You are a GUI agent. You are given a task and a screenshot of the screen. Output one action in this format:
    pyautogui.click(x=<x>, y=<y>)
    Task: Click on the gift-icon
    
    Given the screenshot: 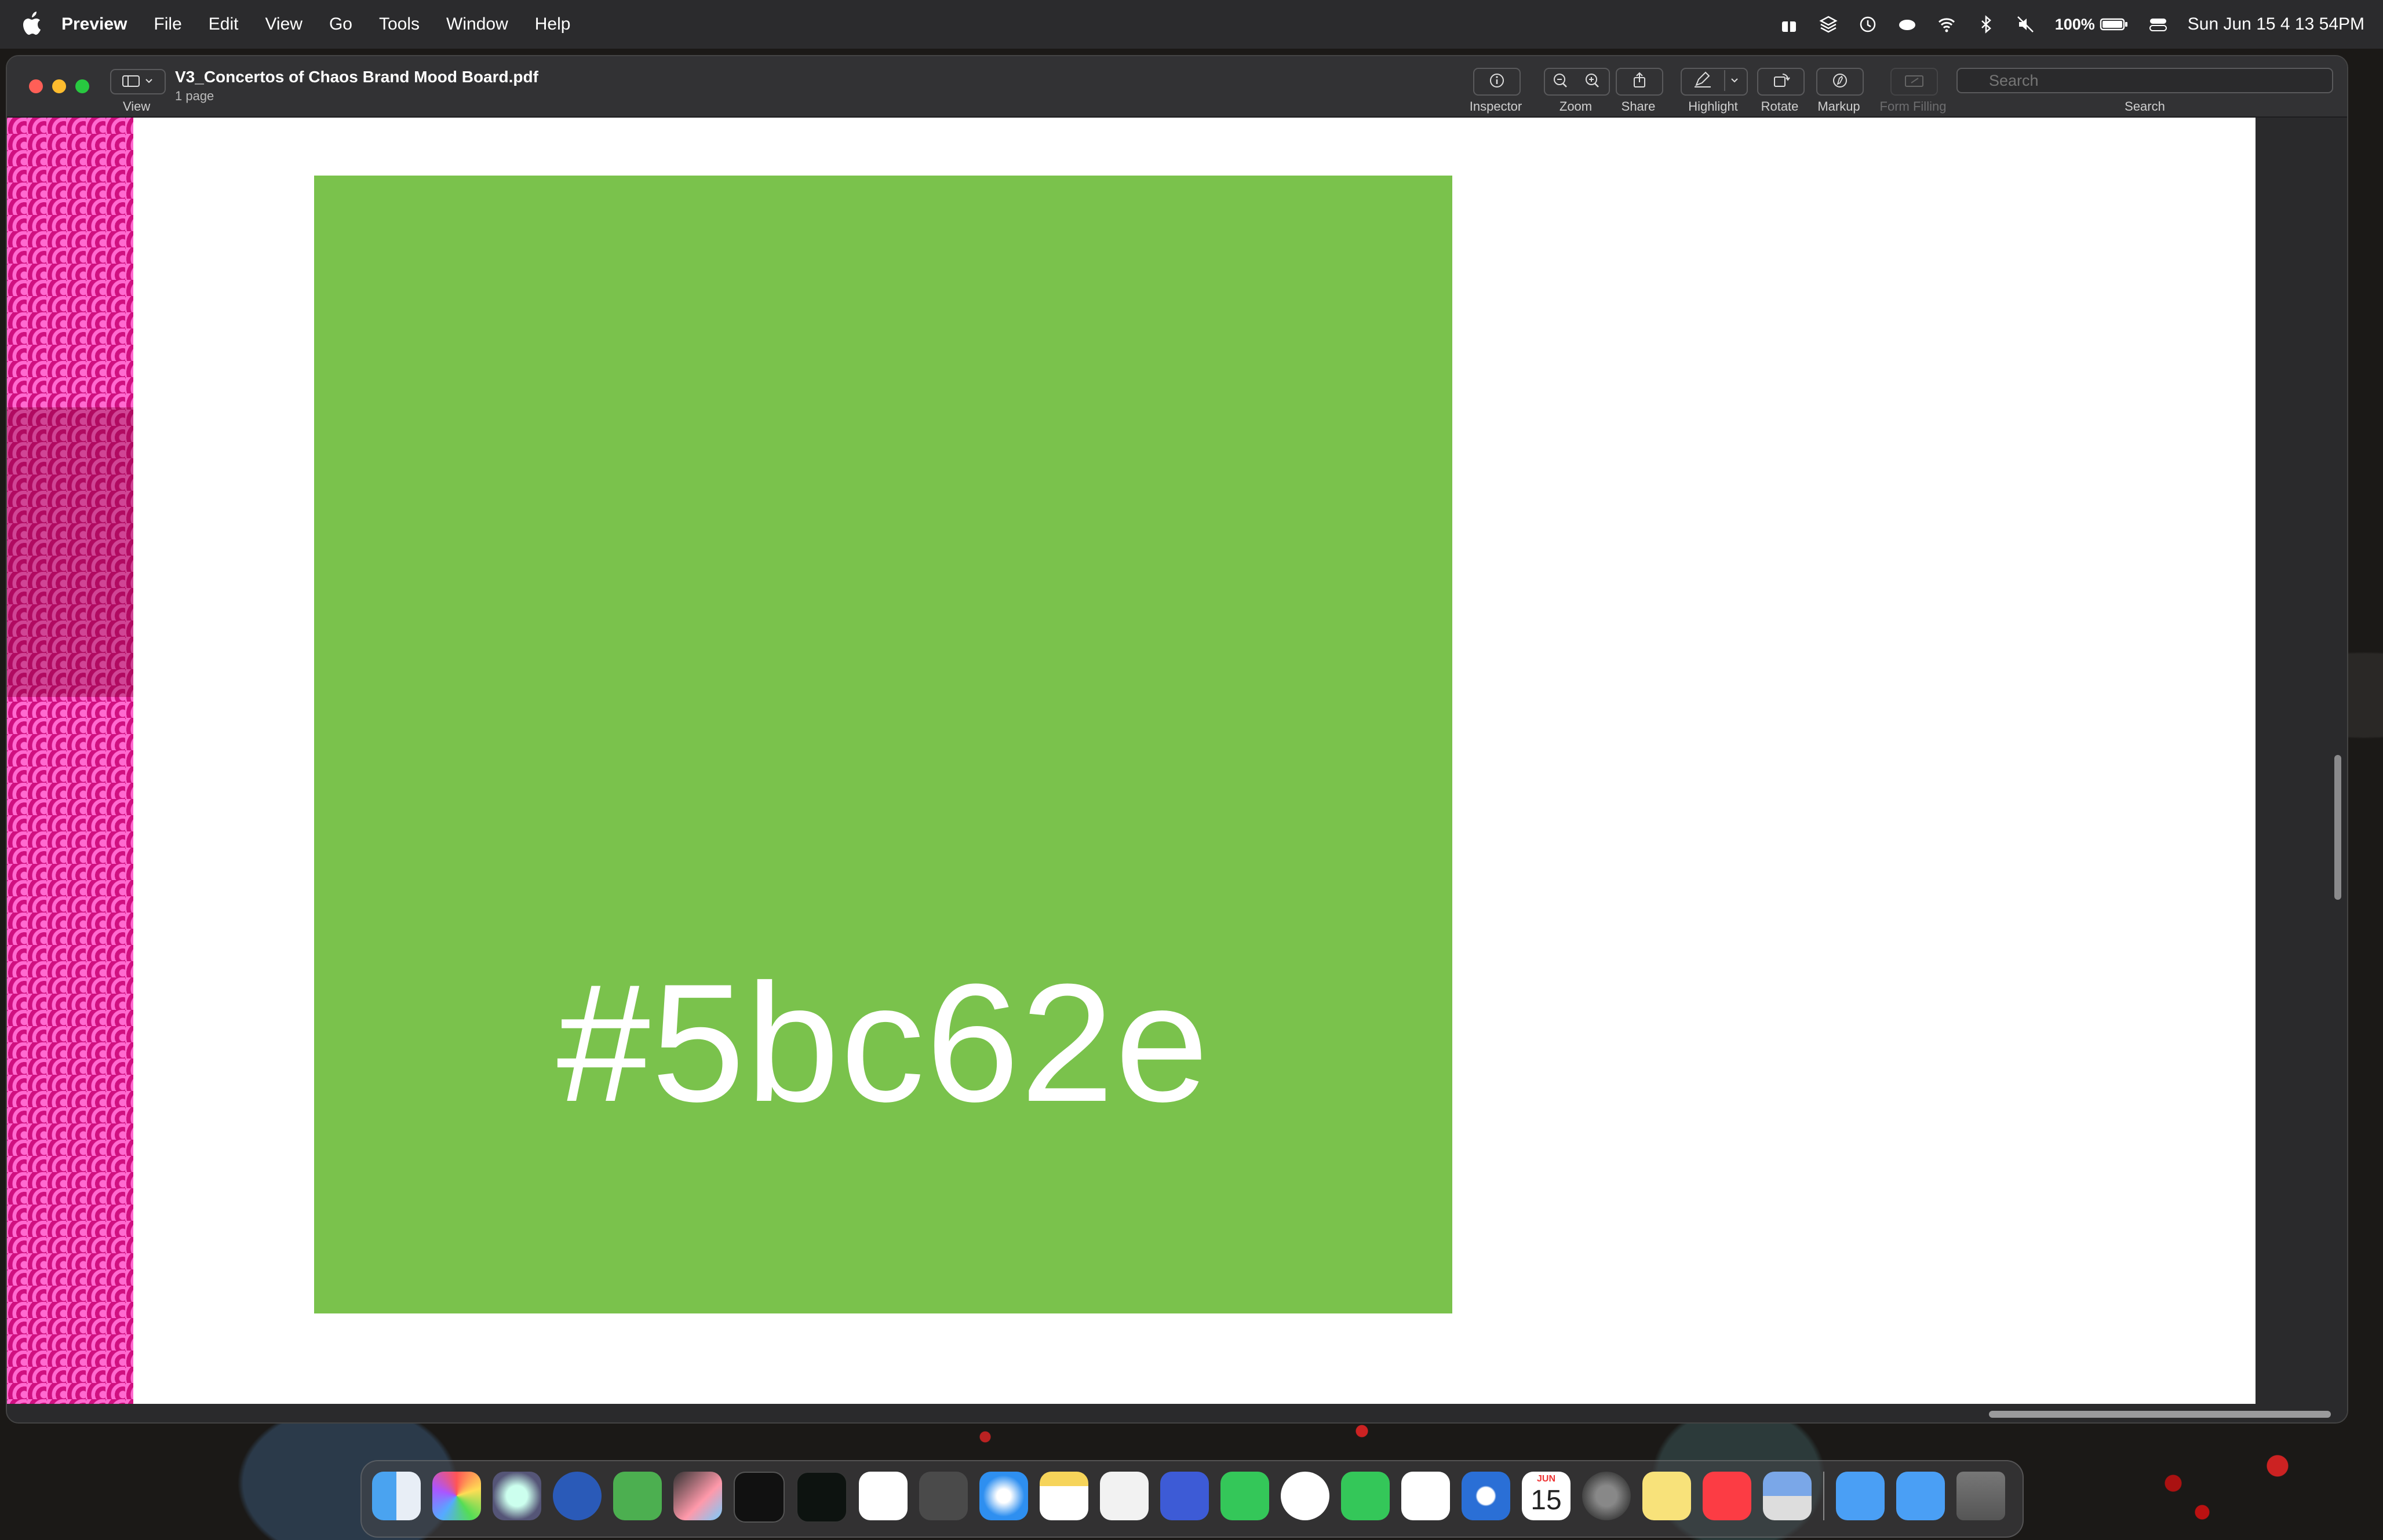 What is the action you would take?
    pyautogui.click(x=1789, y=24)
    